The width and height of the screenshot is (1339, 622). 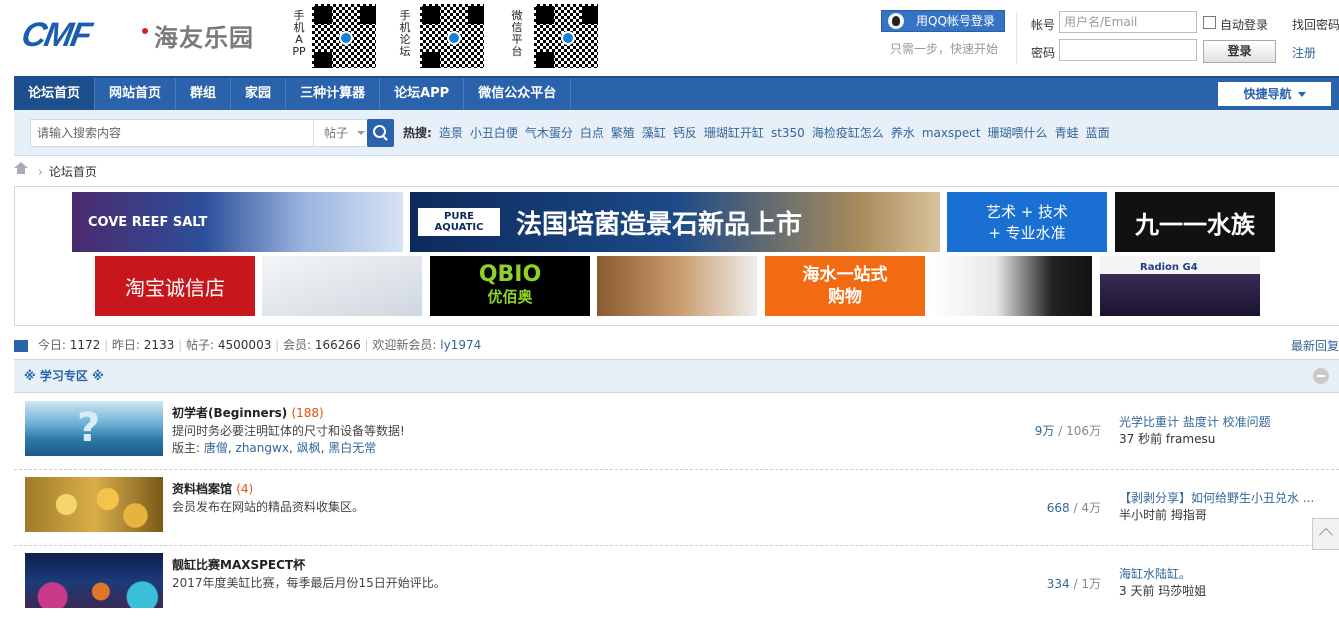 I want to click on password-input, so click(x=1128, y=50).